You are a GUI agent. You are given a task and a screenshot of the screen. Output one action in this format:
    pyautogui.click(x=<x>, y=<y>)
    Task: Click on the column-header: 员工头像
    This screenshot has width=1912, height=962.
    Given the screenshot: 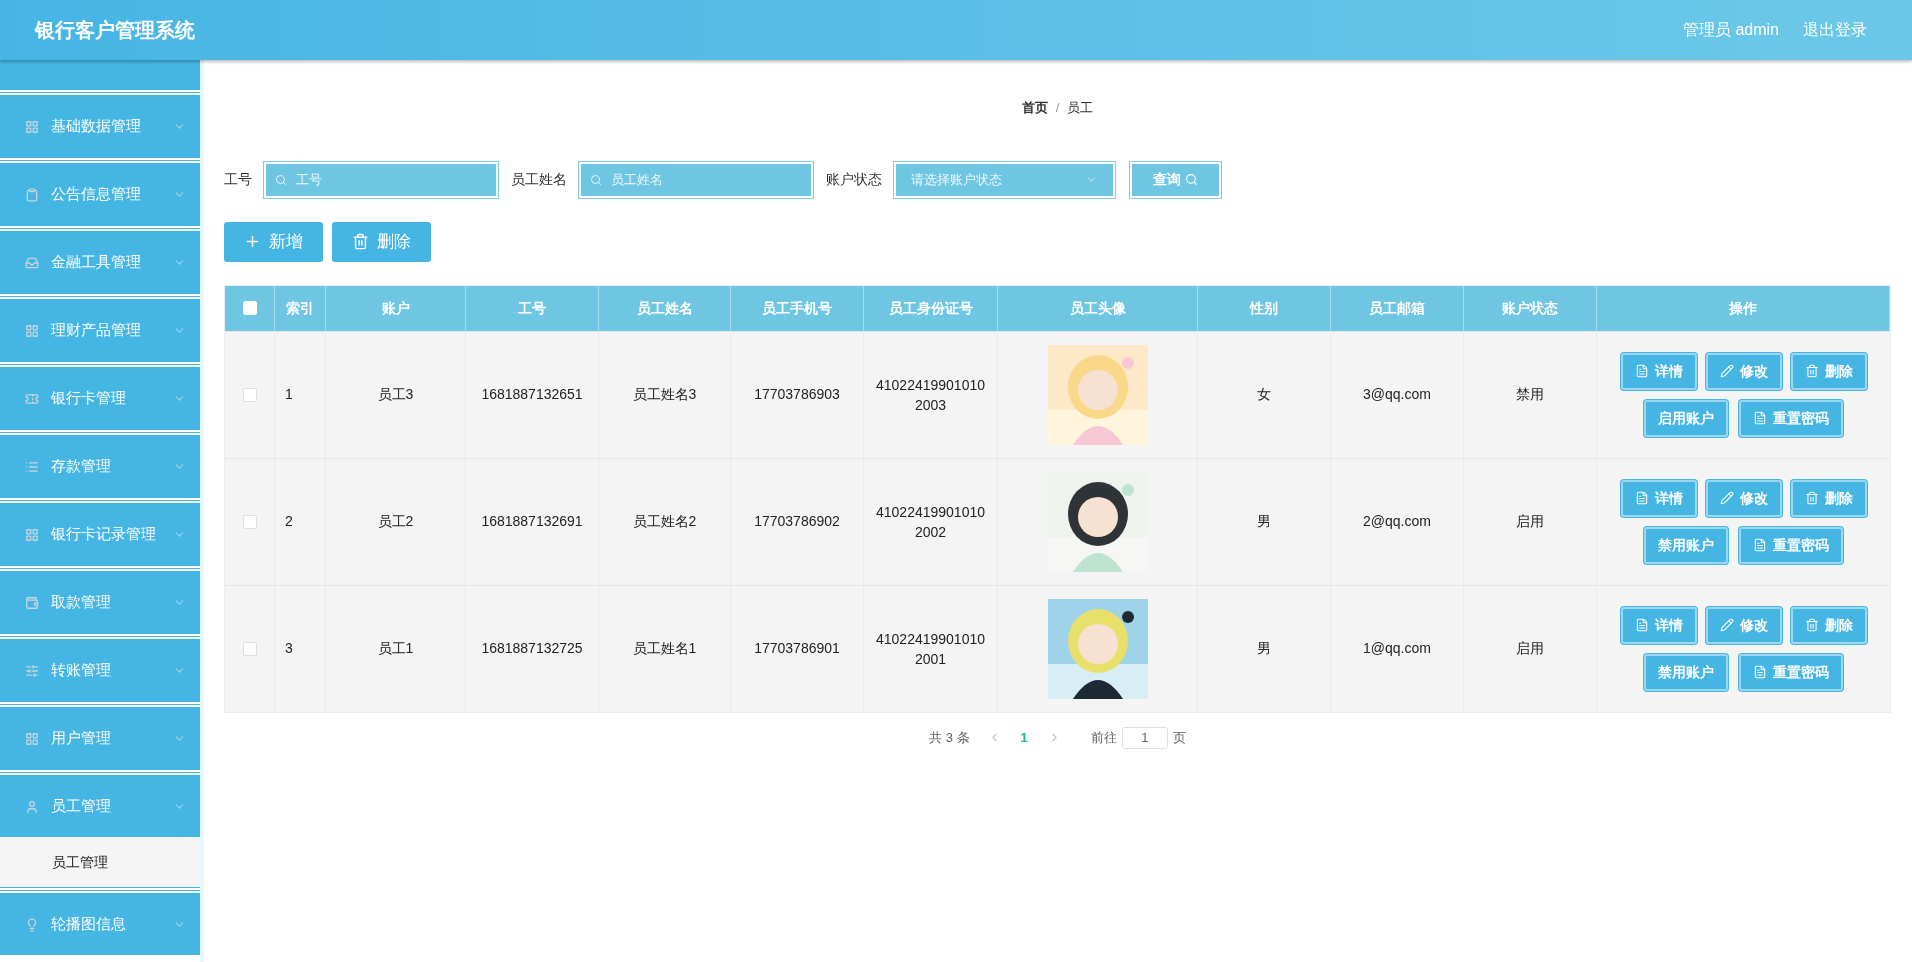 What is the action you would take?
    pyautogui.click(x=1098, y=308)
    